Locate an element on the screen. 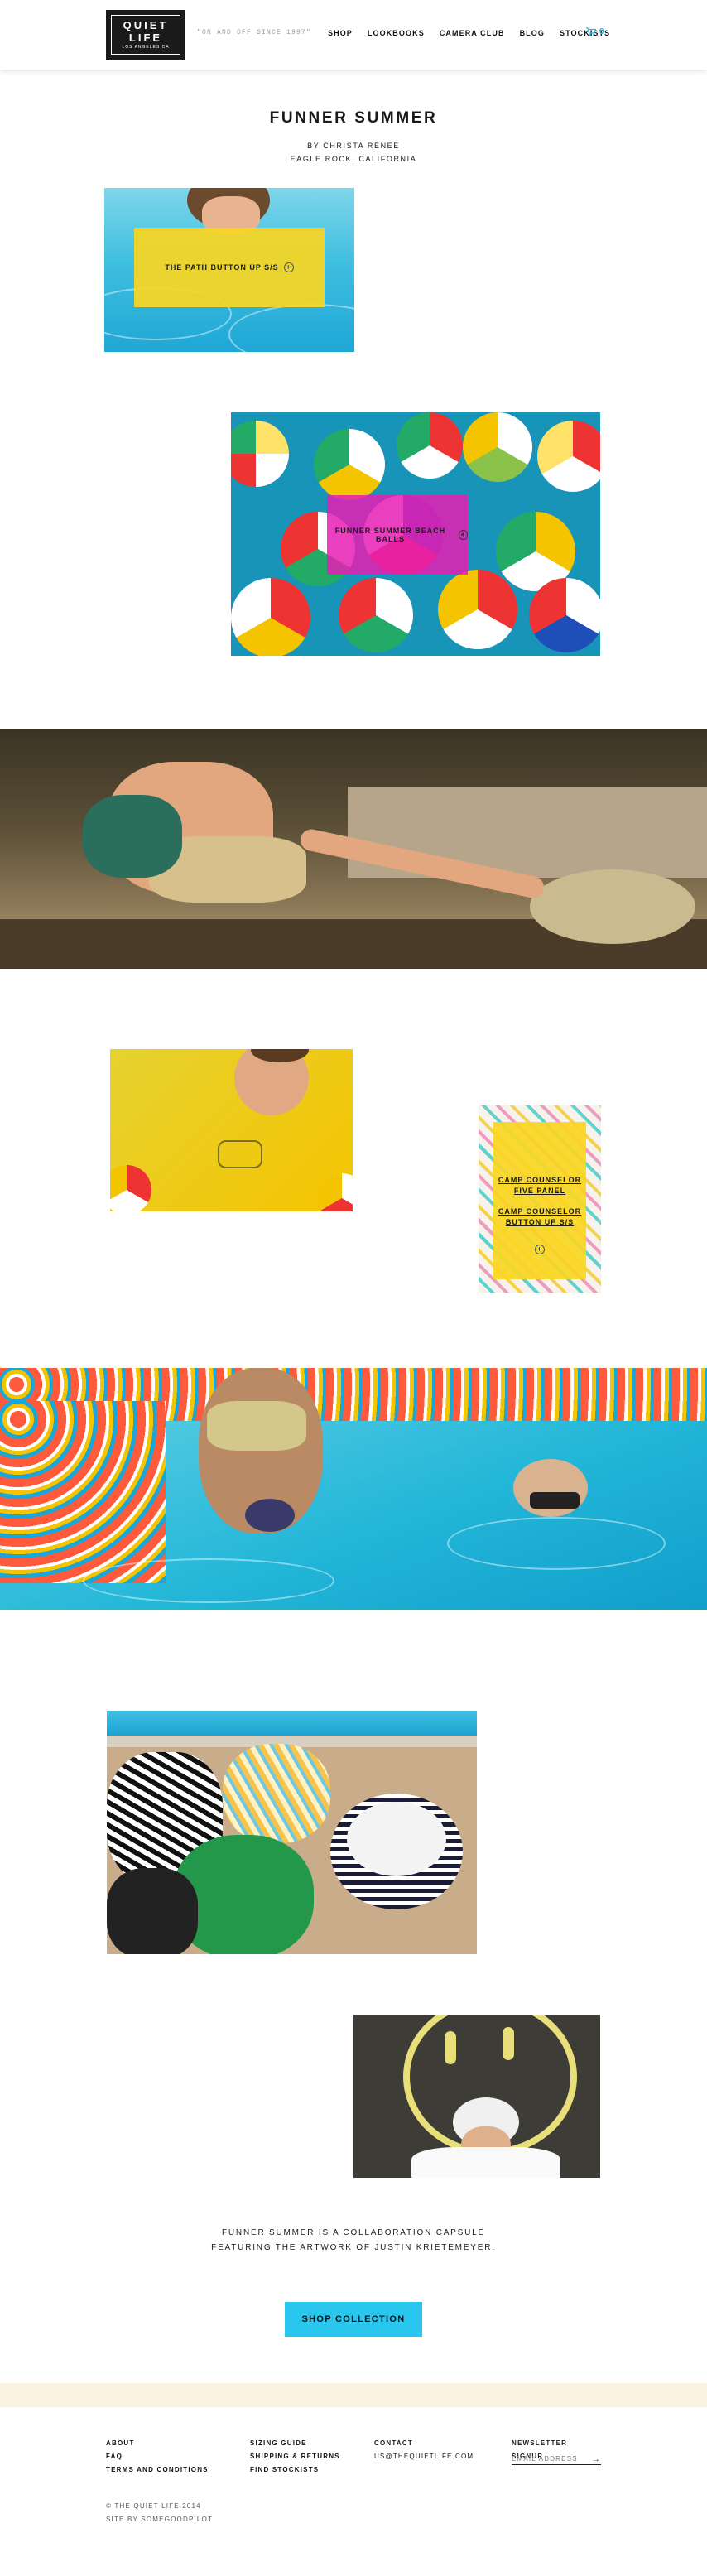 The height and width of the screenshot is (2576, 707). hat-pastel is located at coordinates (276, 1793).